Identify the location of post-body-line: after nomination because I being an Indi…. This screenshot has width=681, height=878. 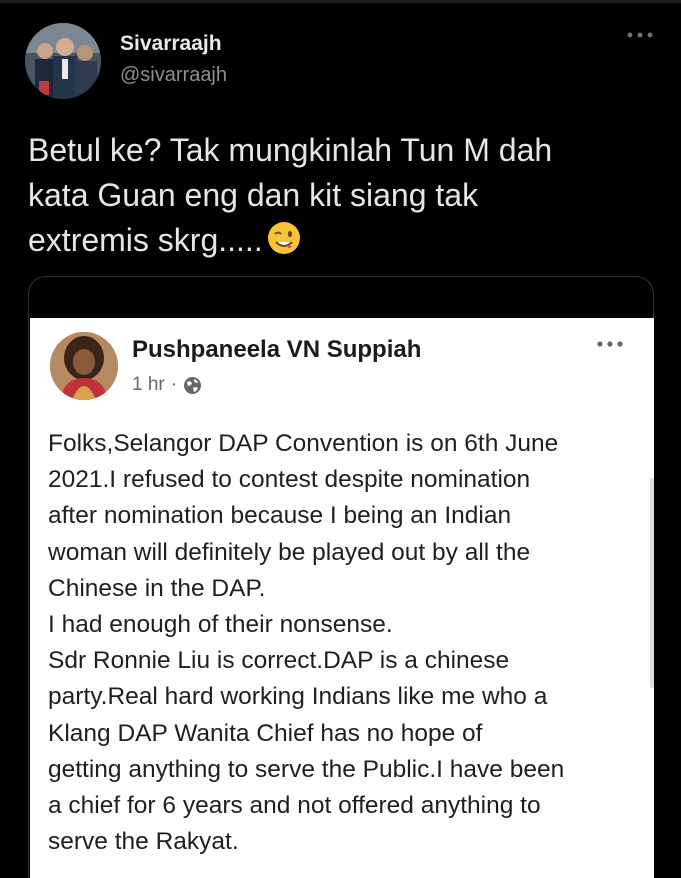
(280, 516).